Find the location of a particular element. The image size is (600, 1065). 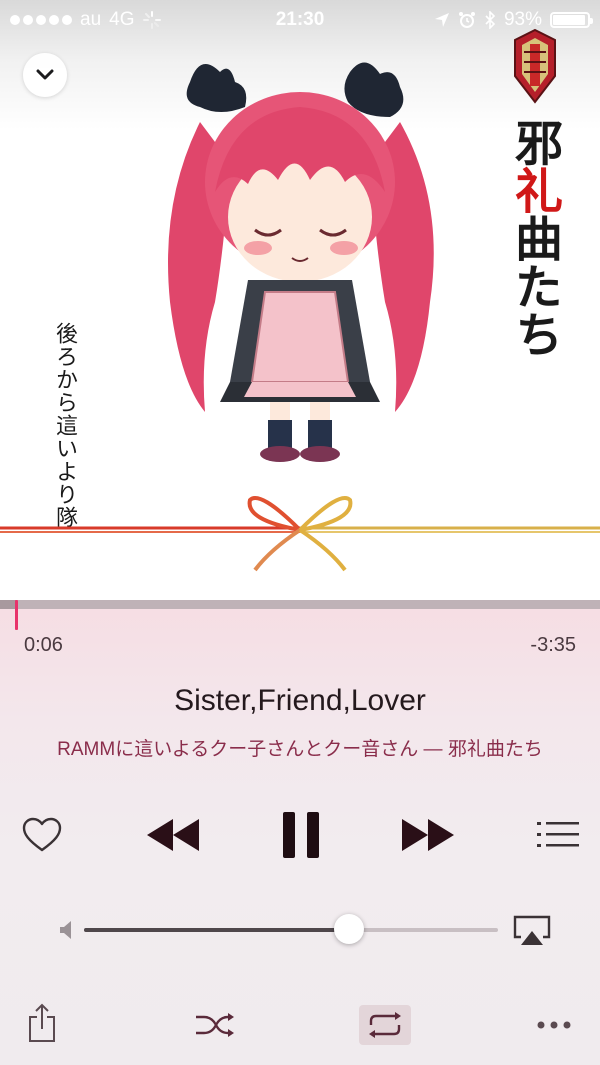

share-icon is located at coordinates (42, 1022).